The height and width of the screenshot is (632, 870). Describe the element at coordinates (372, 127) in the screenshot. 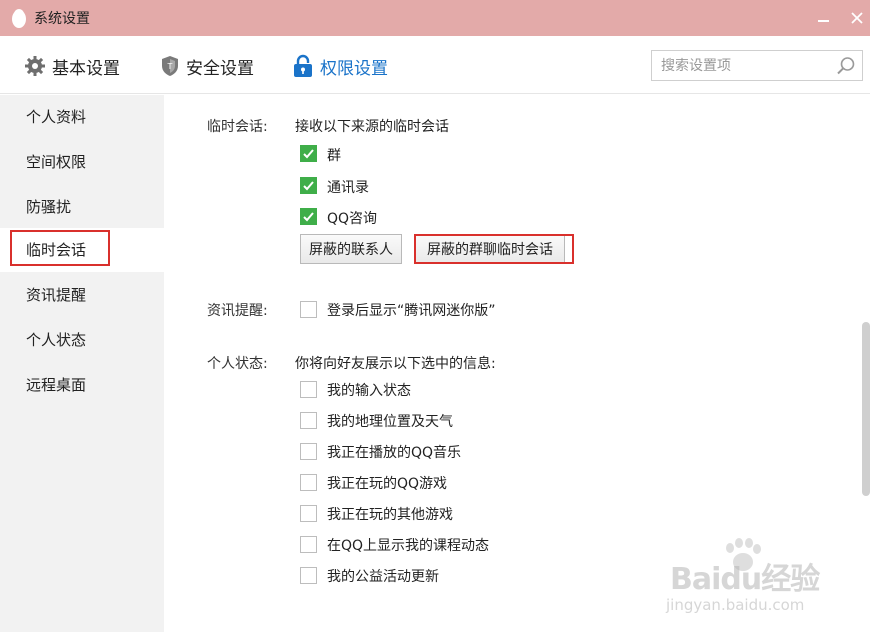

I see `temp-session-desc: 接收以下来源的临时会话` at that location.